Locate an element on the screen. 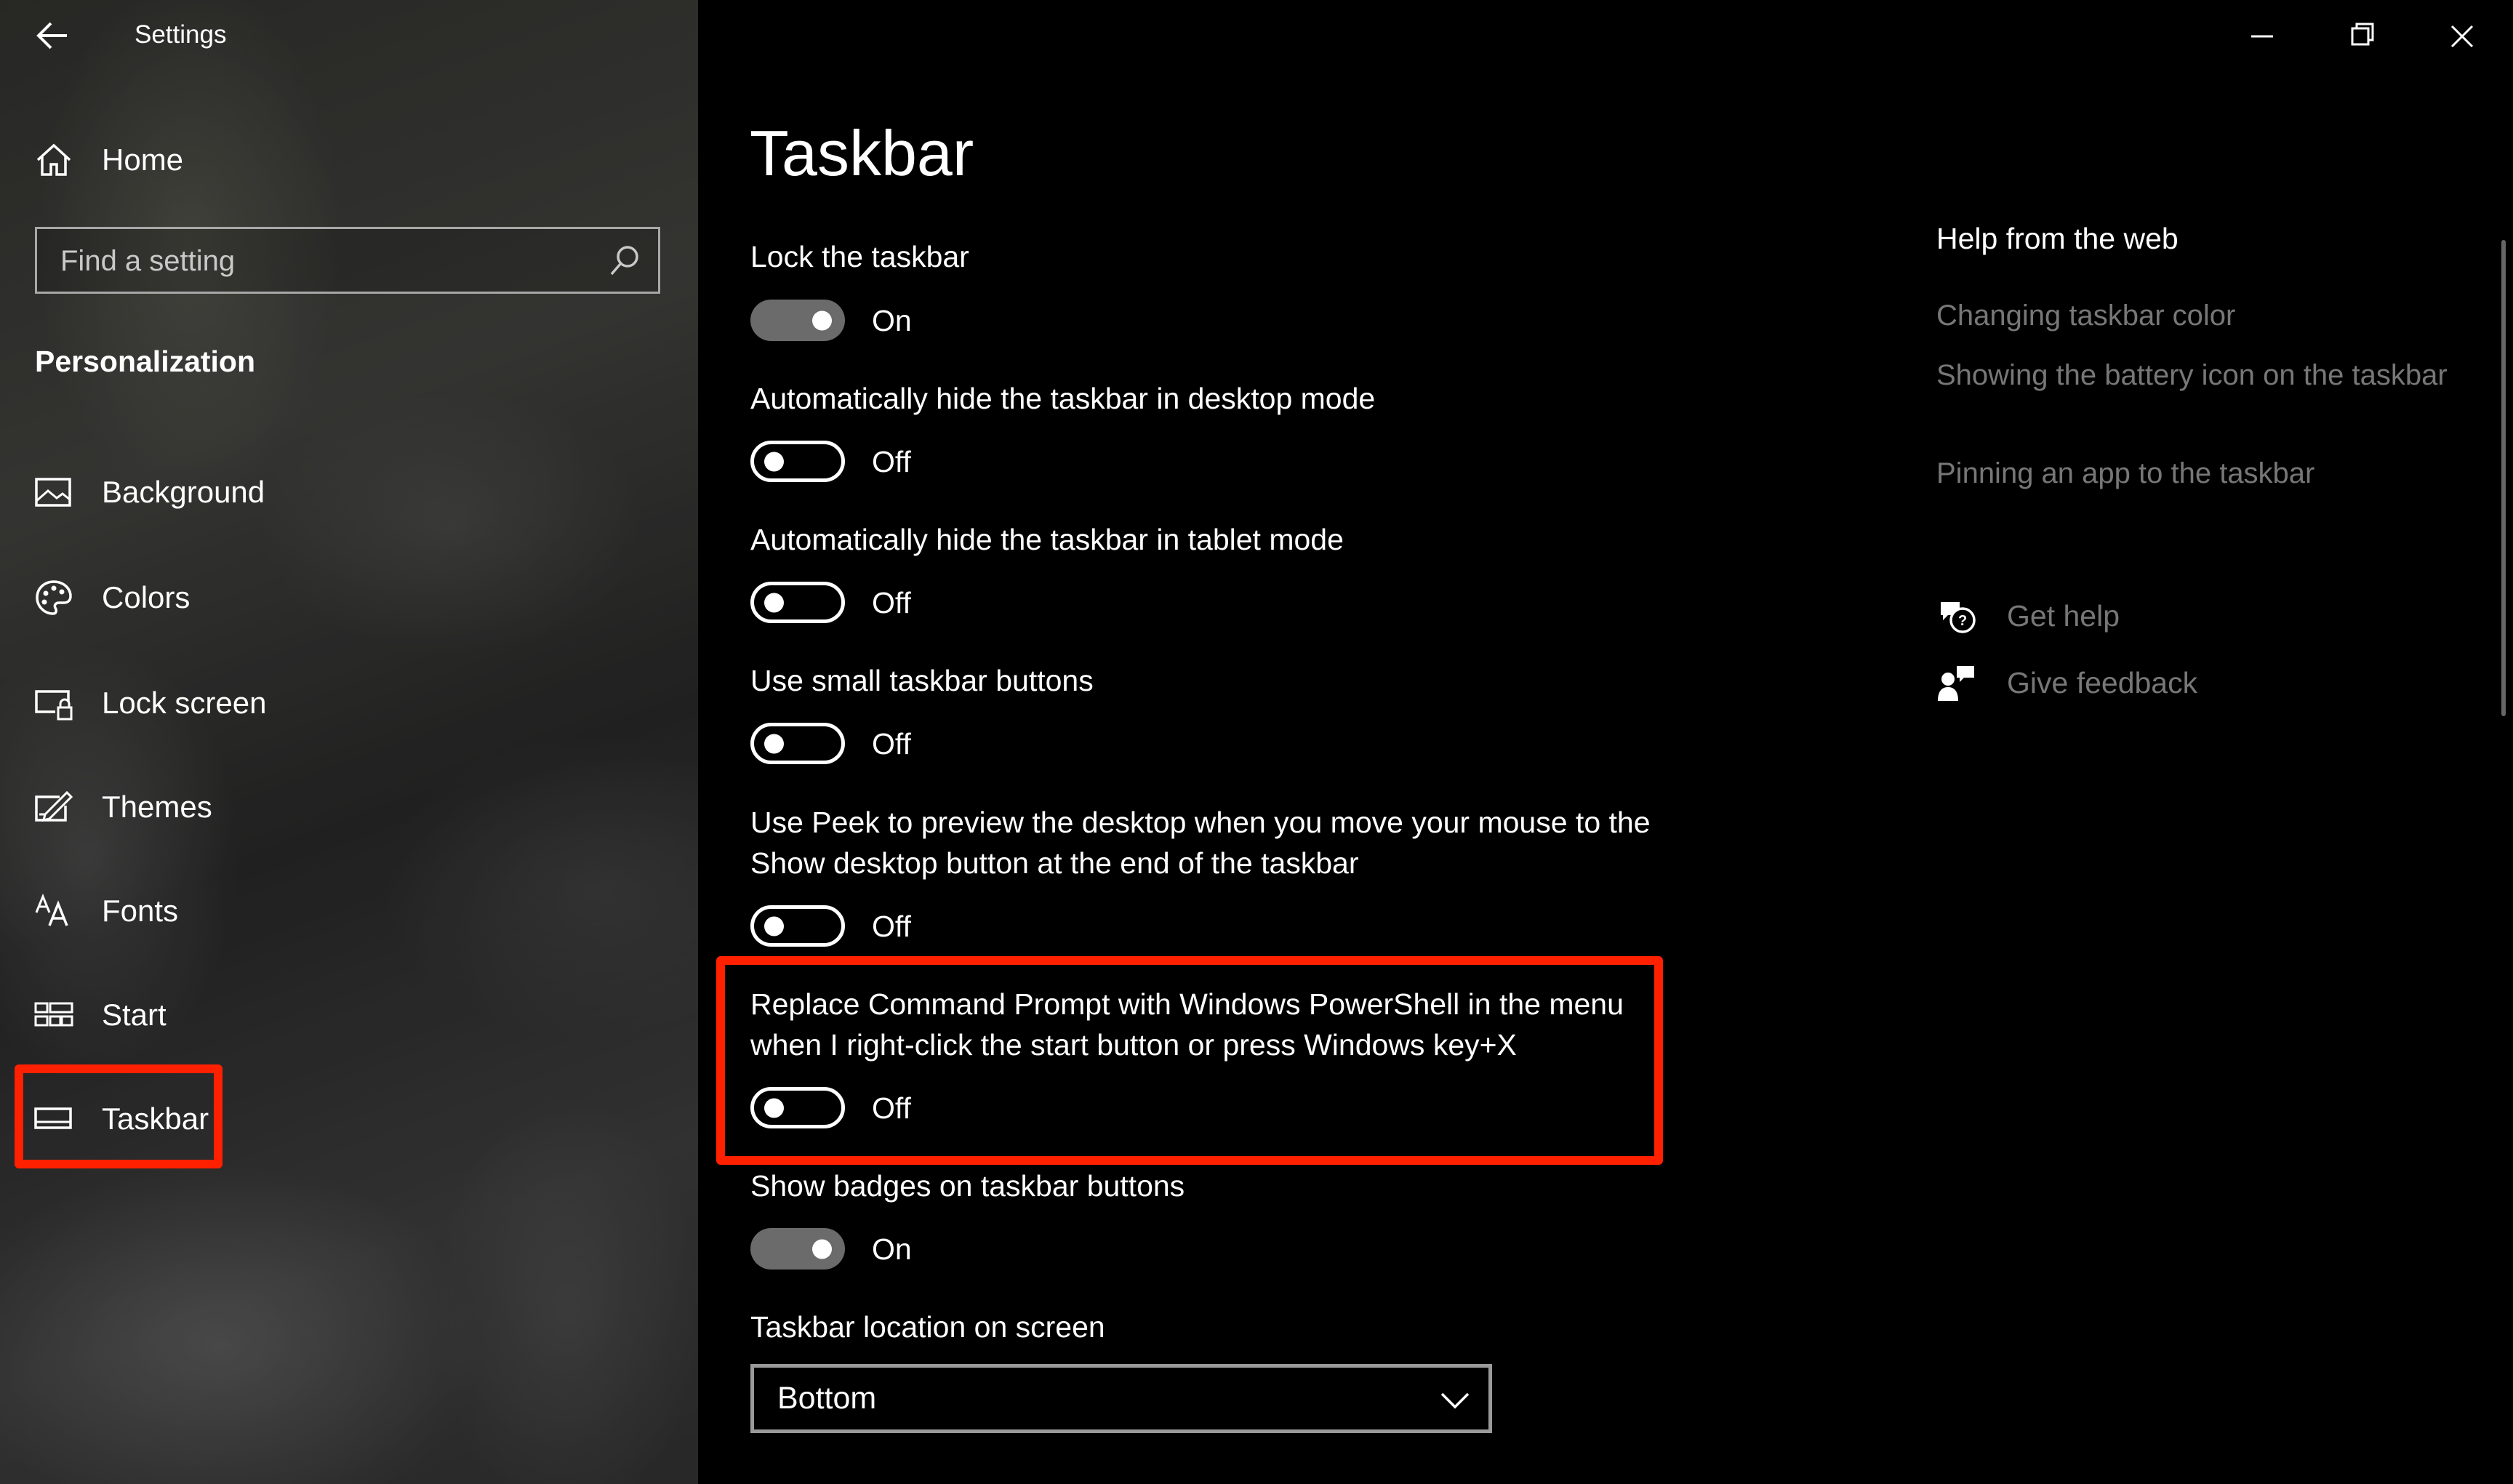 The width and height of the screenshot is (2513, 1484). minimize-button is located at coordinates (2261, 36).